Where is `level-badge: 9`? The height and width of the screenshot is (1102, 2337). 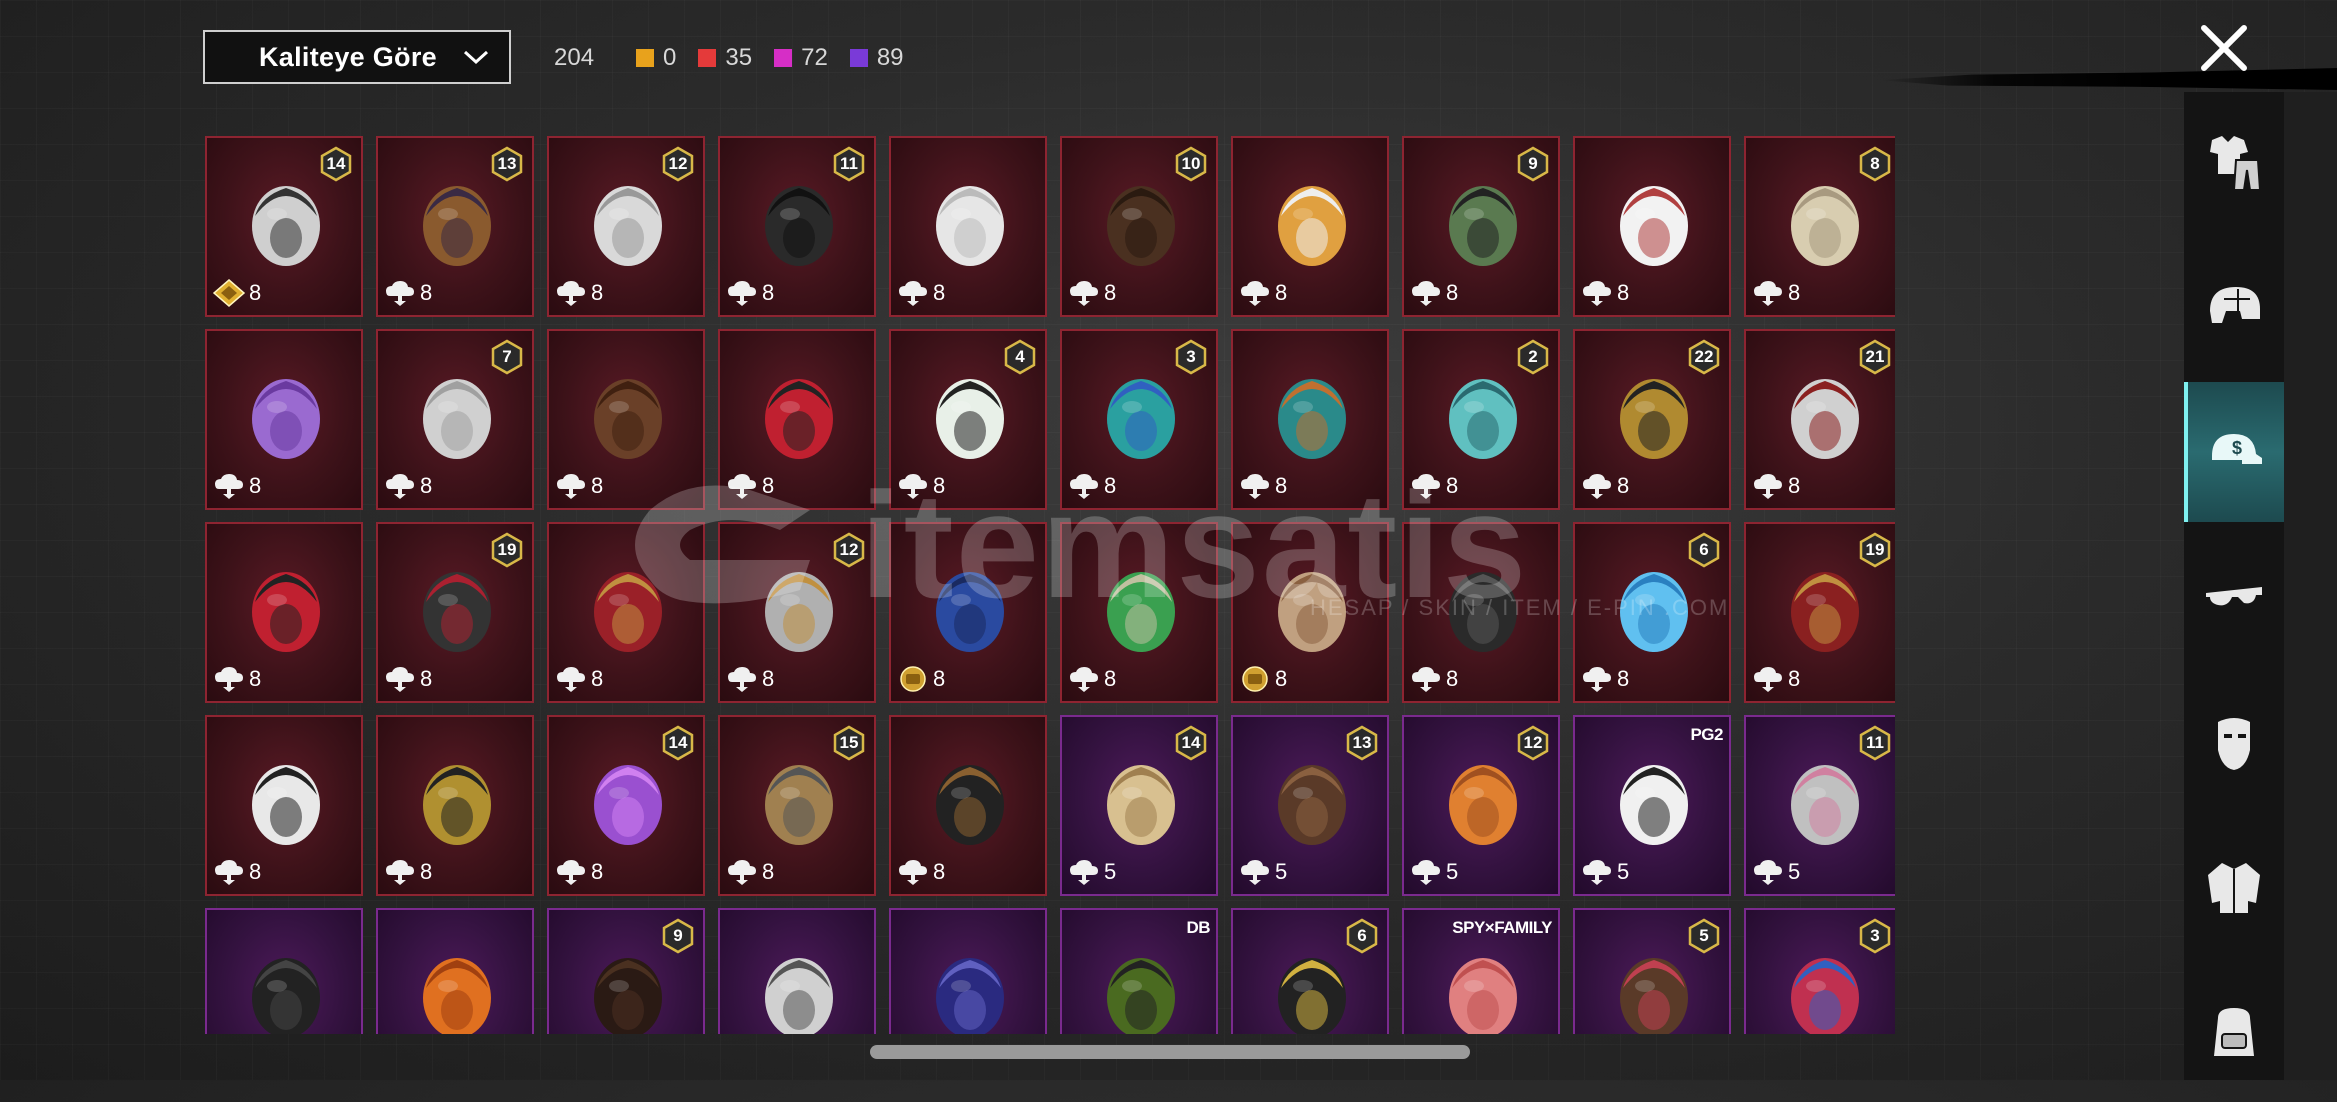
level-badge: 9 is located at coordinates (678, 936).